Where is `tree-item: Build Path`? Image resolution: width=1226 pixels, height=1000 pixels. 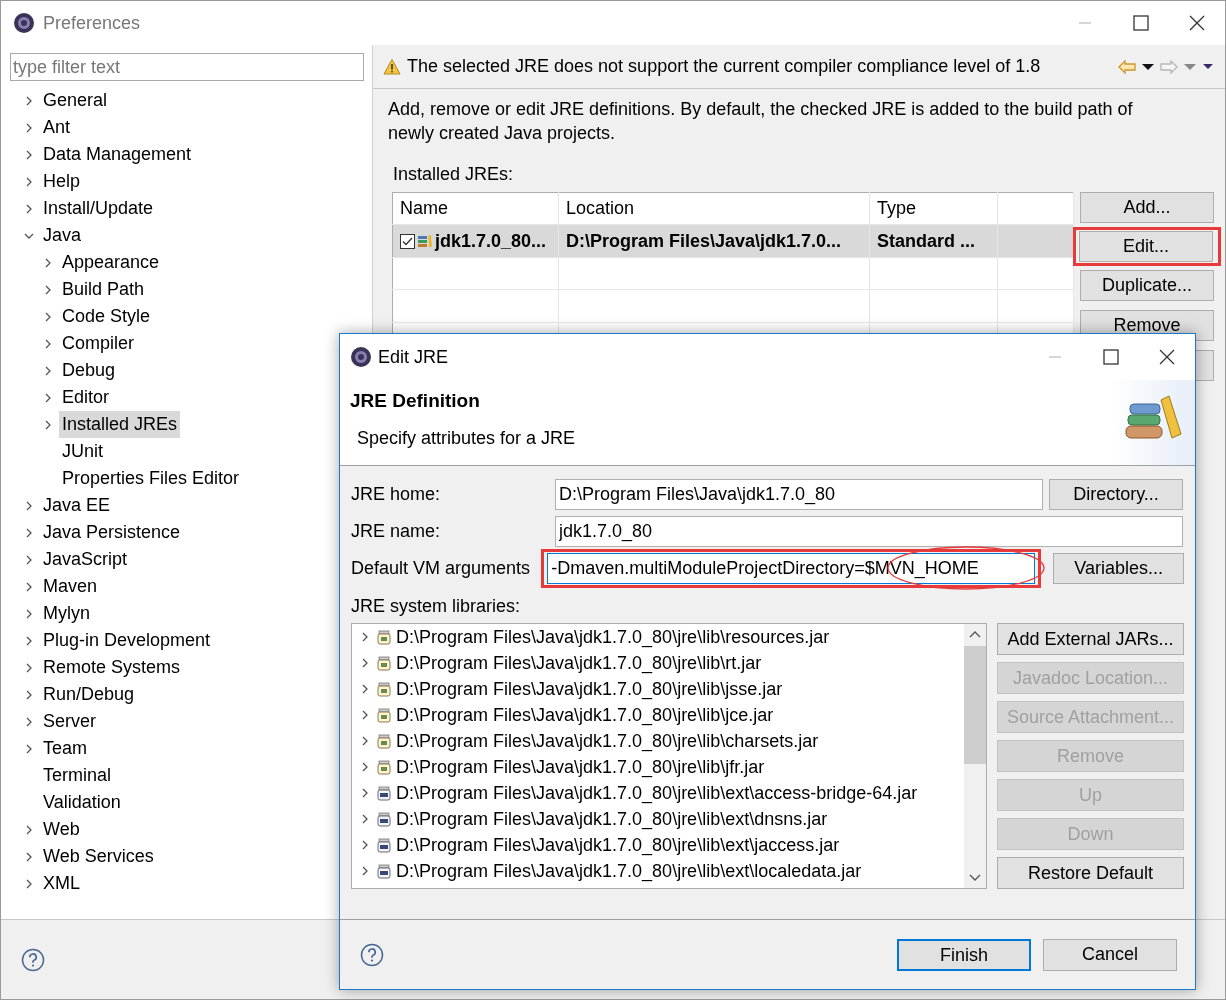 tree-item: Build Path is located at coordinates (103, 289).